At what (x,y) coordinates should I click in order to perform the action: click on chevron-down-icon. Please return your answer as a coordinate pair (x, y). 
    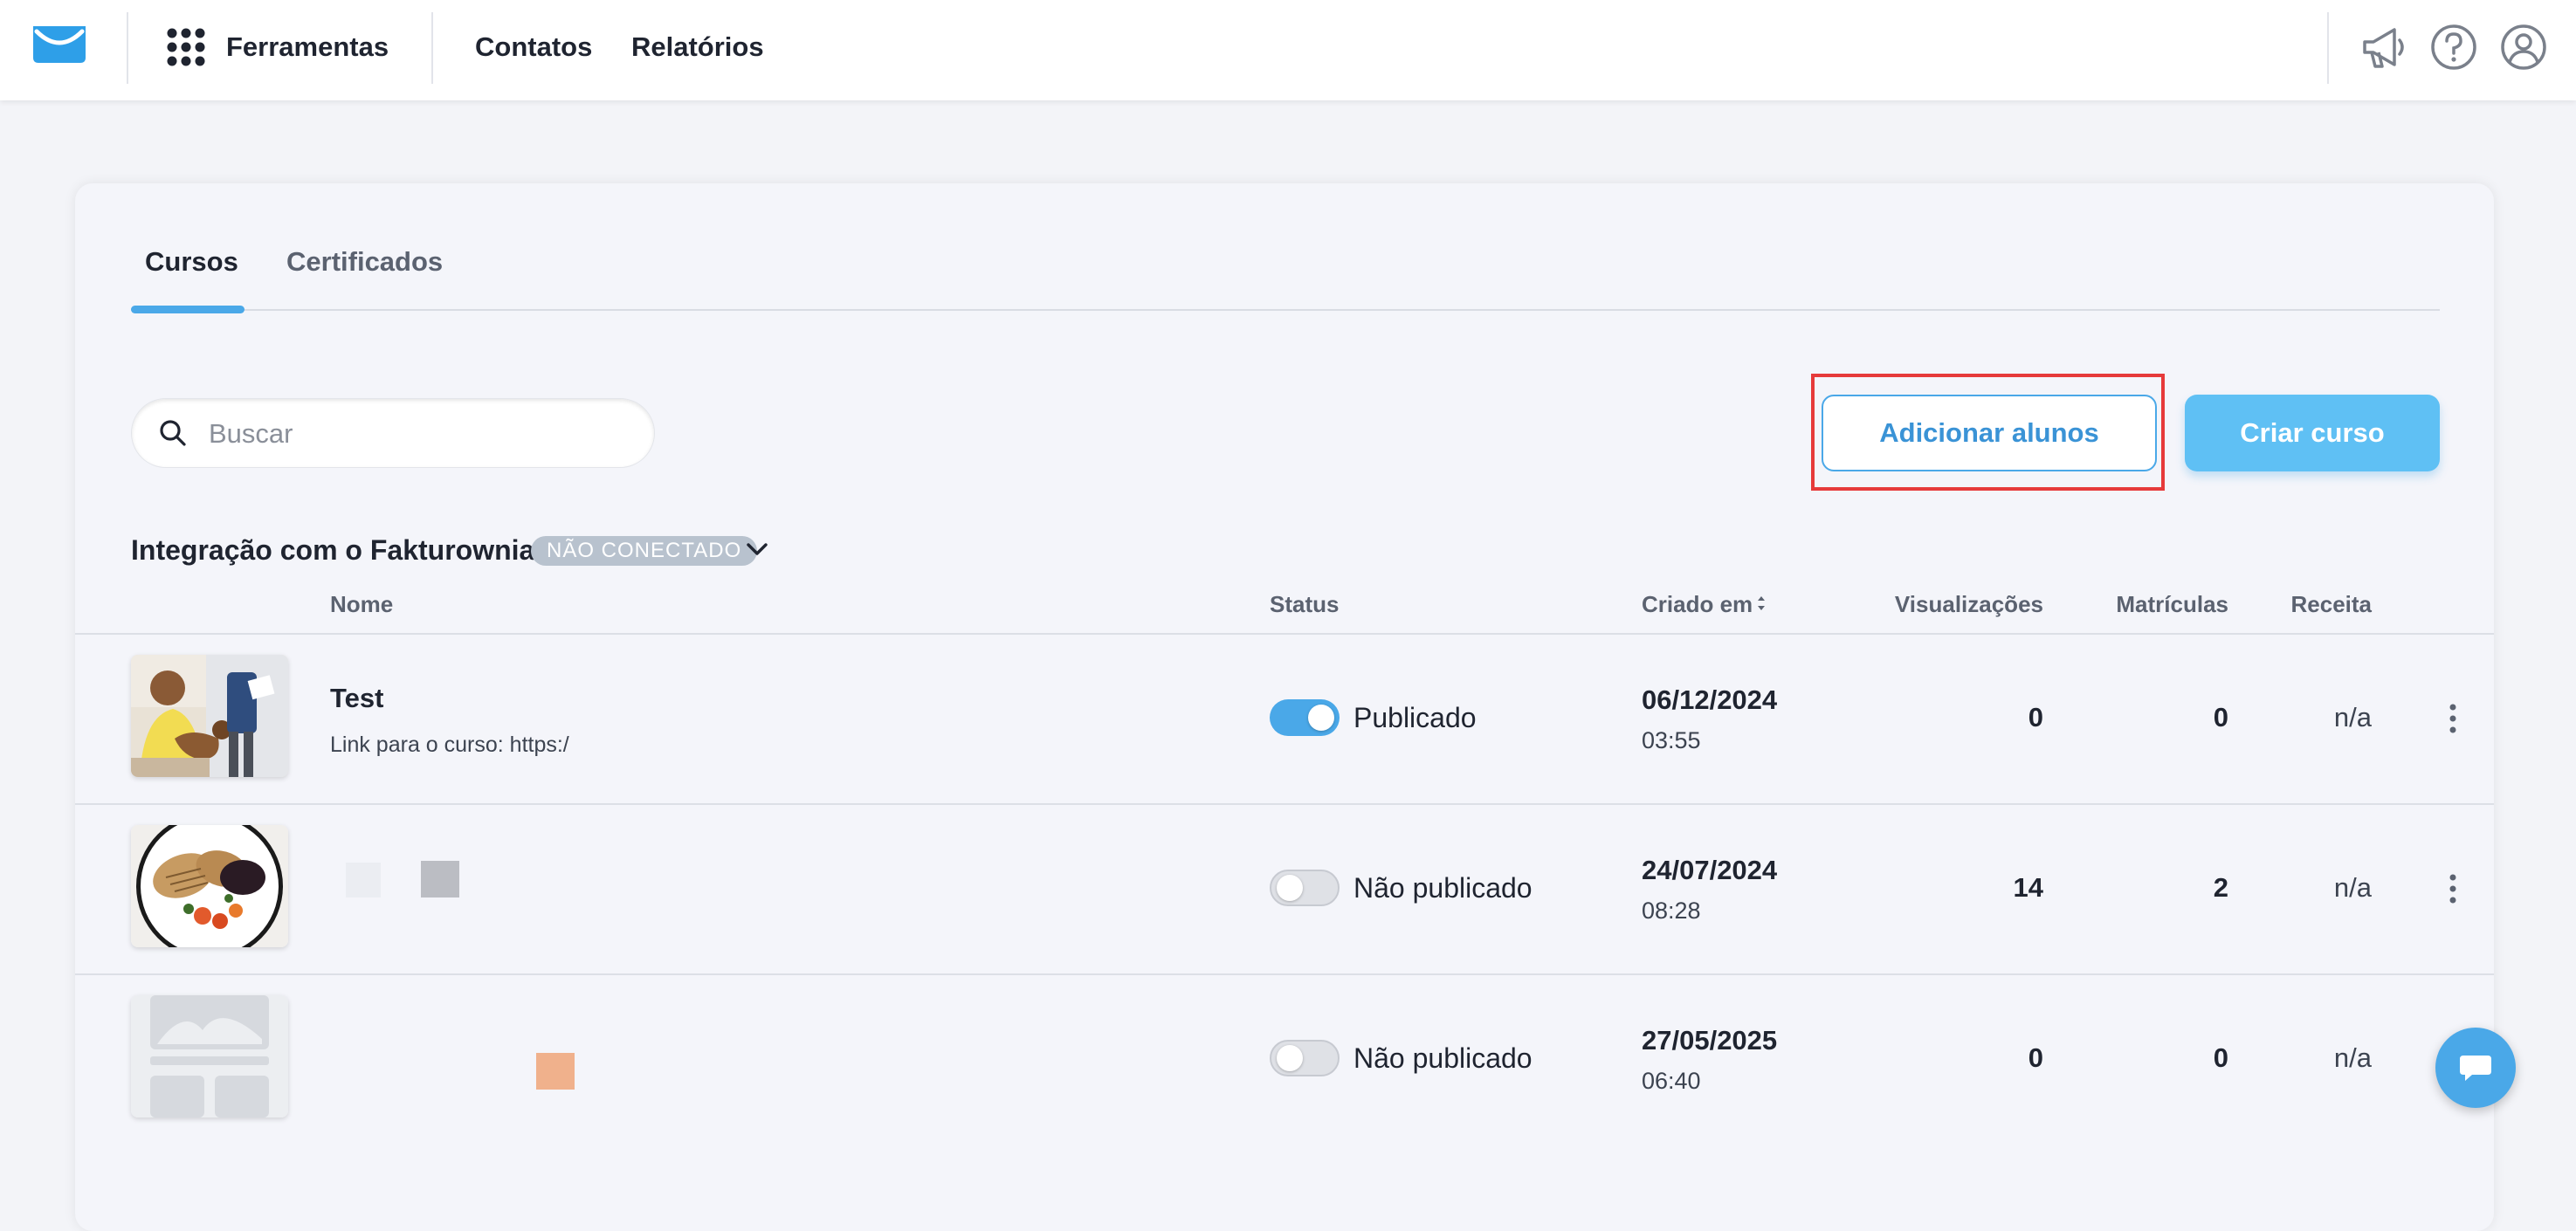
    Looking at the image, I should click on (757, 549).